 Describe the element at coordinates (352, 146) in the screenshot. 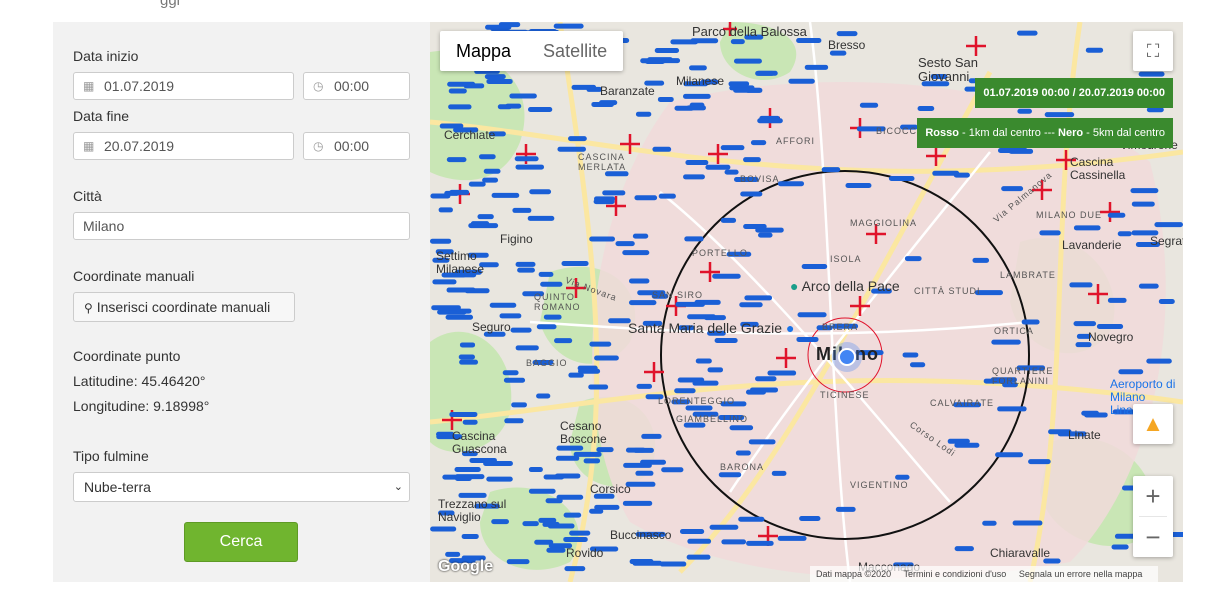

I see `end-time-value: 00:00` at that location.